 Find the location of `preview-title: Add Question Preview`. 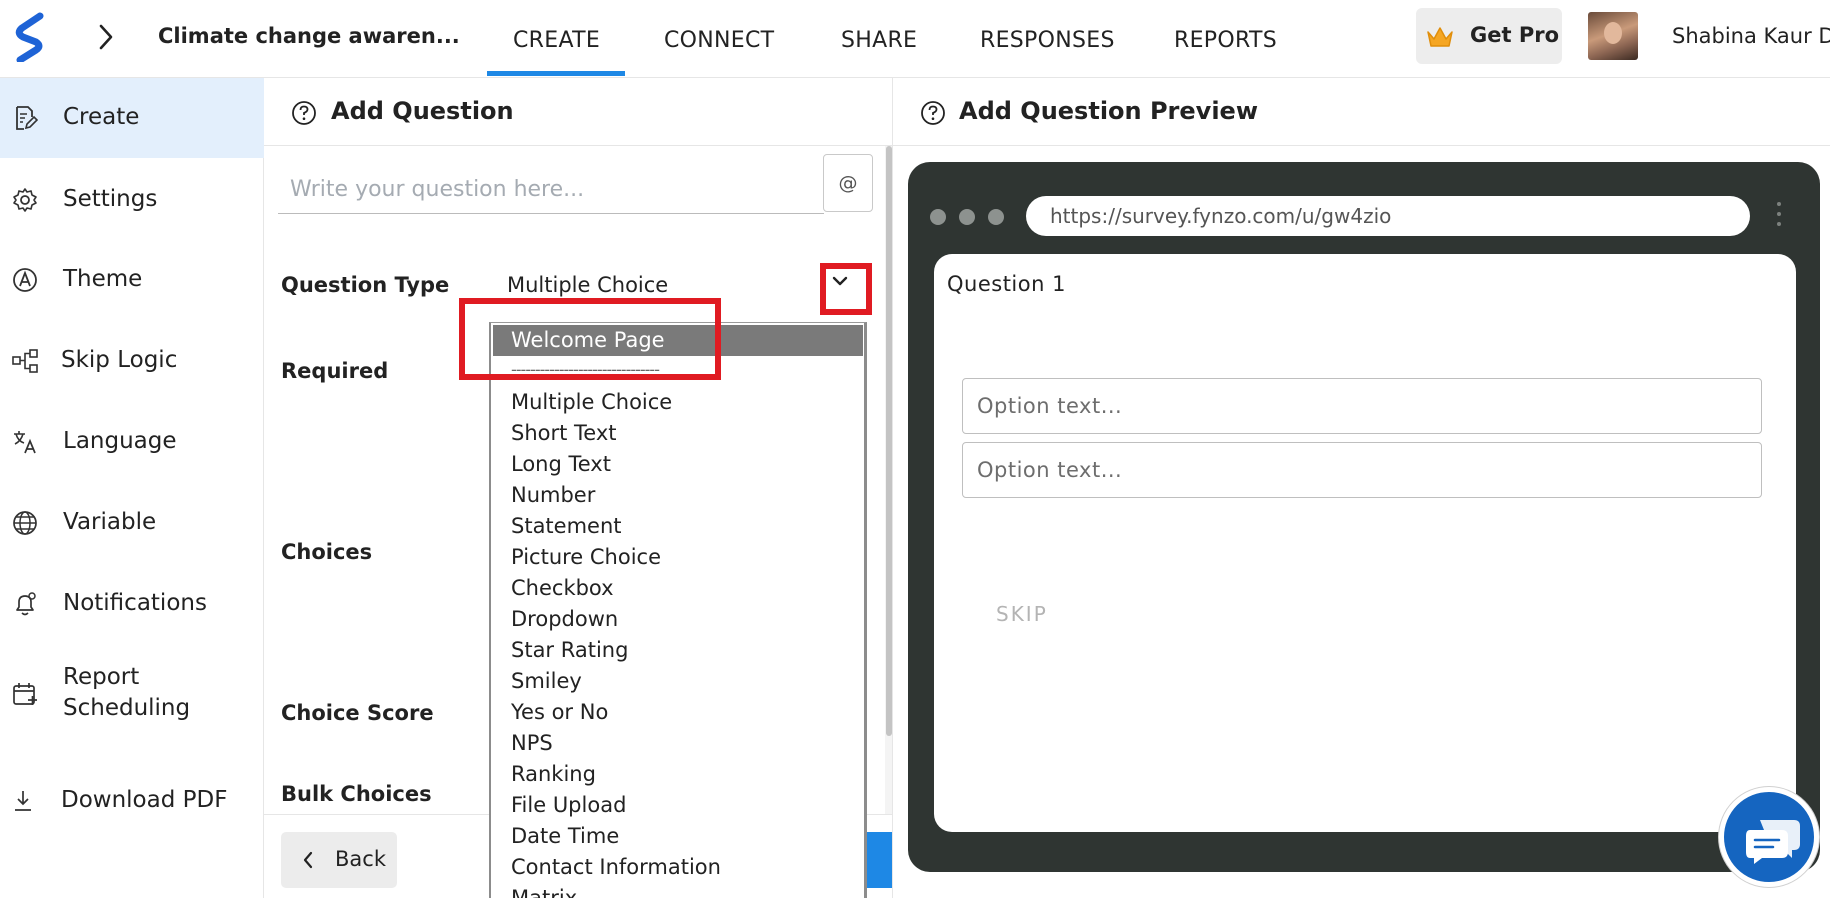

preview-title: Add Question Preview is located at coordinates (1108, 111).